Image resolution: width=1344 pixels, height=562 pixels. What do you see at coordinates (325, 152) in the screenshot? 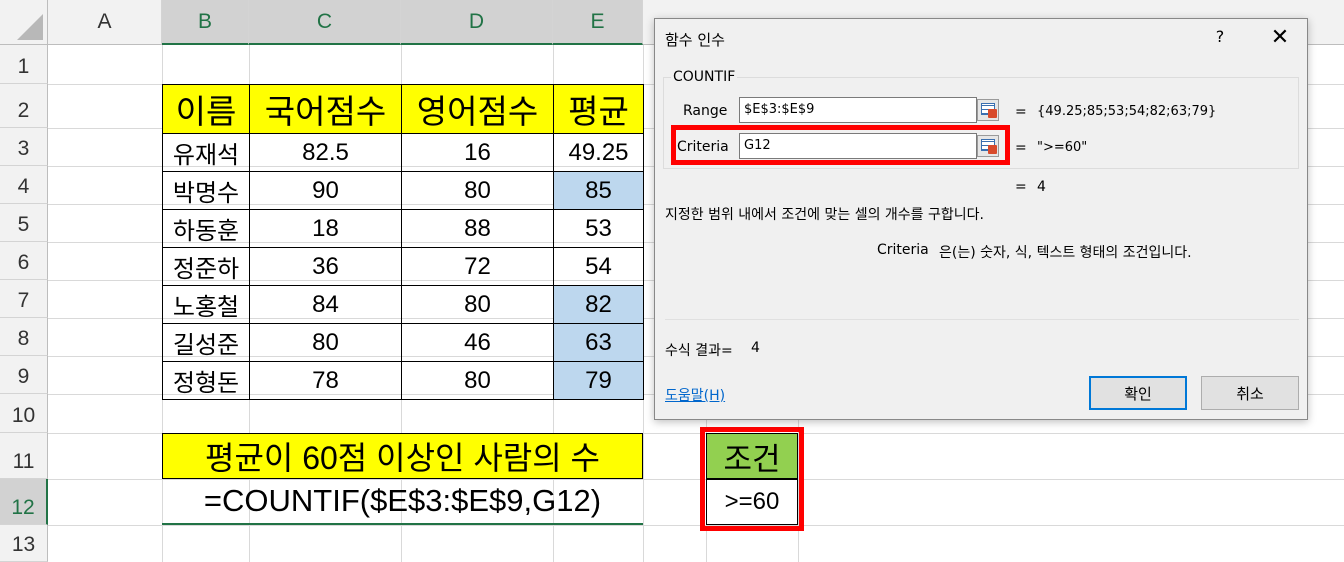
I see `cell-korean: 82.5` at bounding box center [325, 152].